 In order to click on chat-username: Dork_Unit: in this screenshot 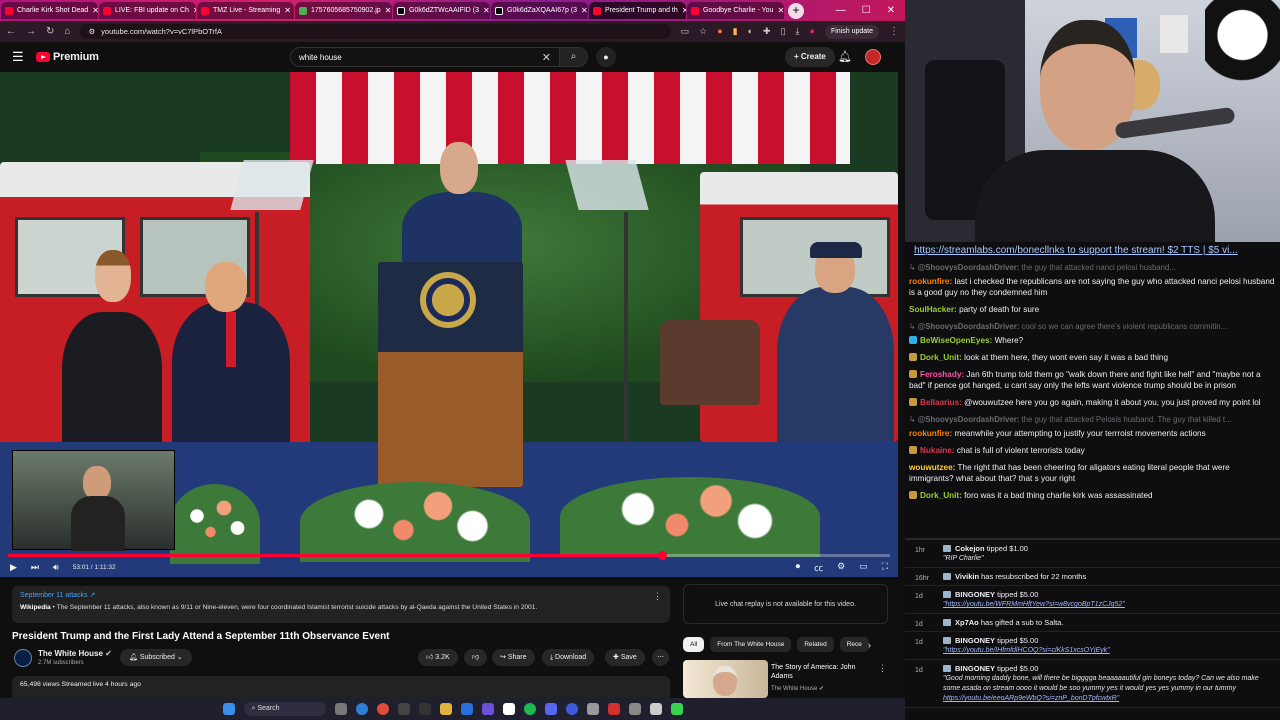, I will do `click(941, 495)`.